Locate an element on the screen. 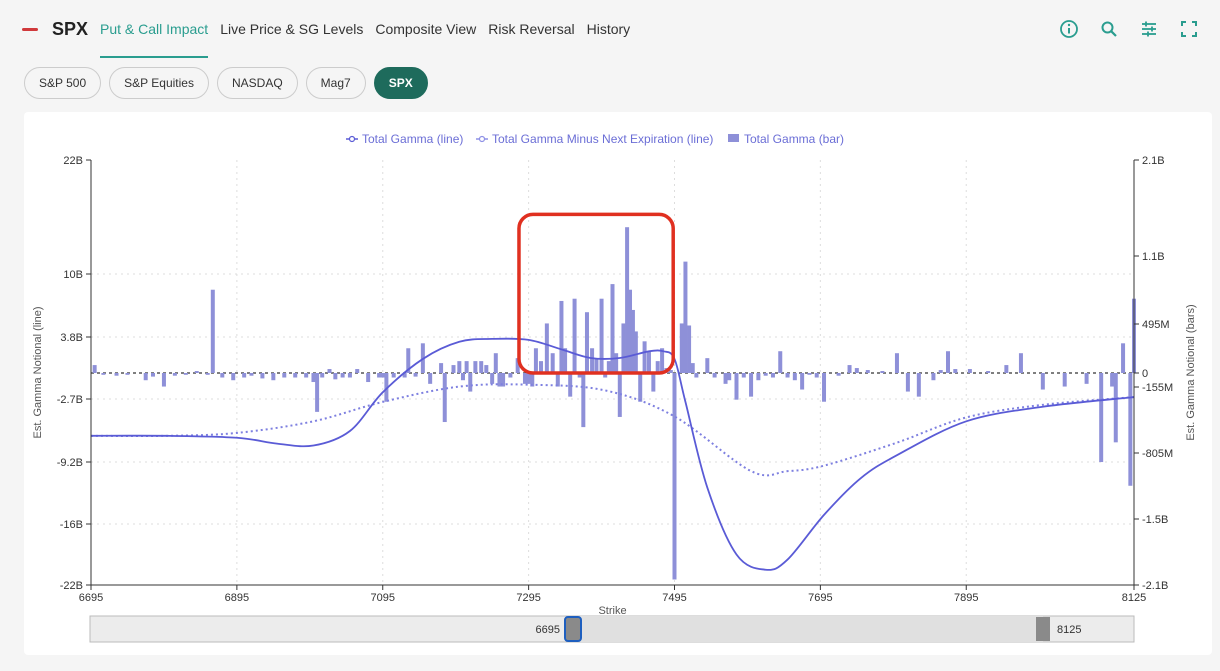 This screenshot has height=671, width=1220. range-slider: 6695 8125 is located at coordinates (612, 629).